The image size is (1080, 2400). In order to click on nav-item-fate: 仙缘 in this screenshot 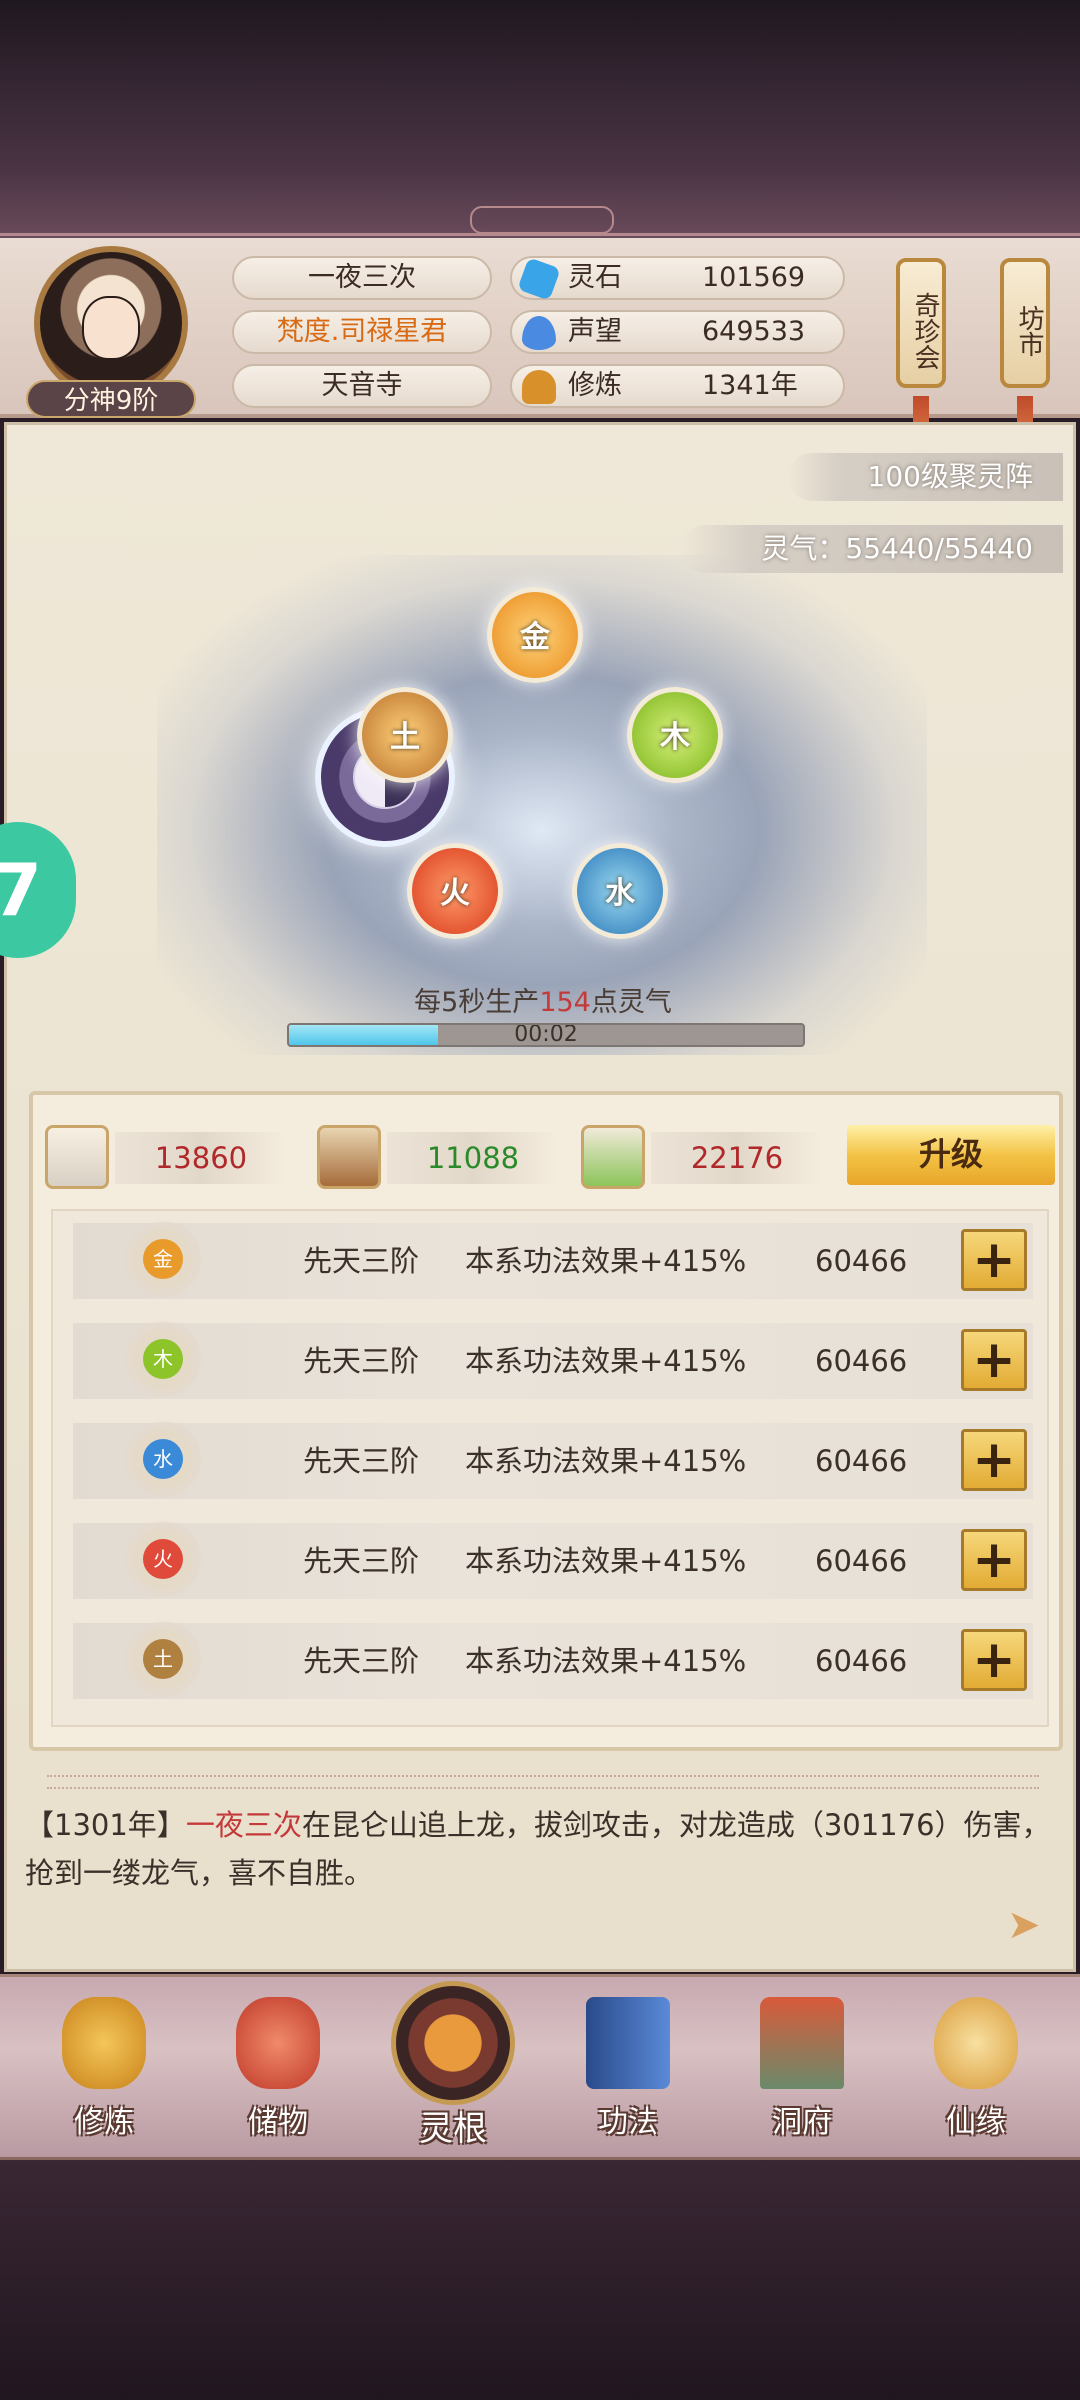, I will do `click(976, 2077)`.